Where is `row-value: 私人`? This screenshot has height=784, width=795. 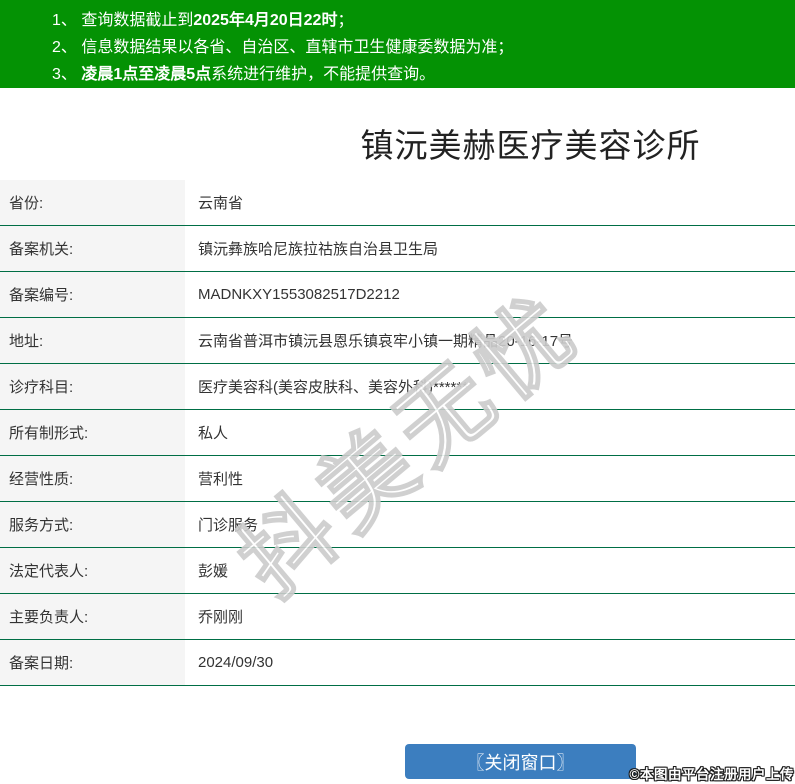
row-value: 私人 is located at coordinates (213, 433).